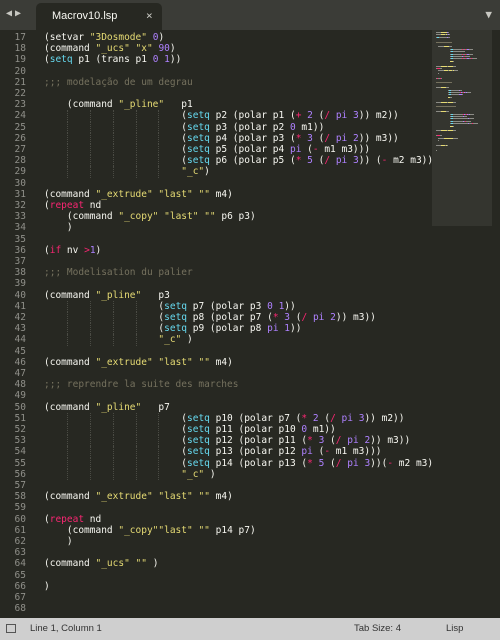  I want to click on code-line: ;;; reprendre la suite des marches, so click(141, 384).